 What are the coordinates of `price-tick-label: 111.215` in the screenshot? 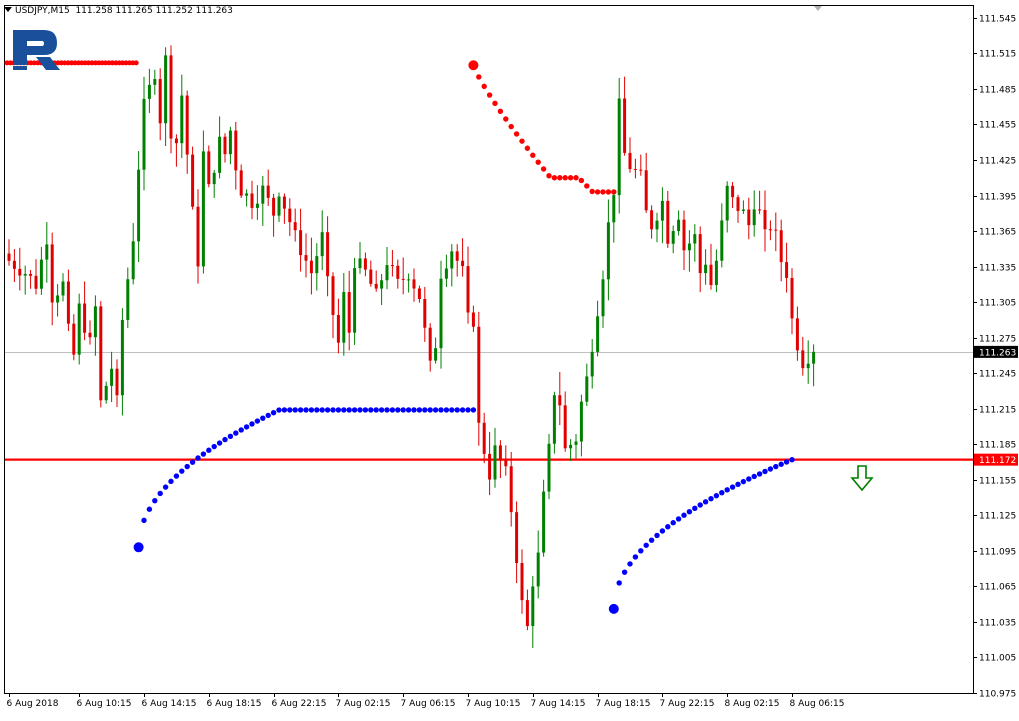 It's located at (997, 411).